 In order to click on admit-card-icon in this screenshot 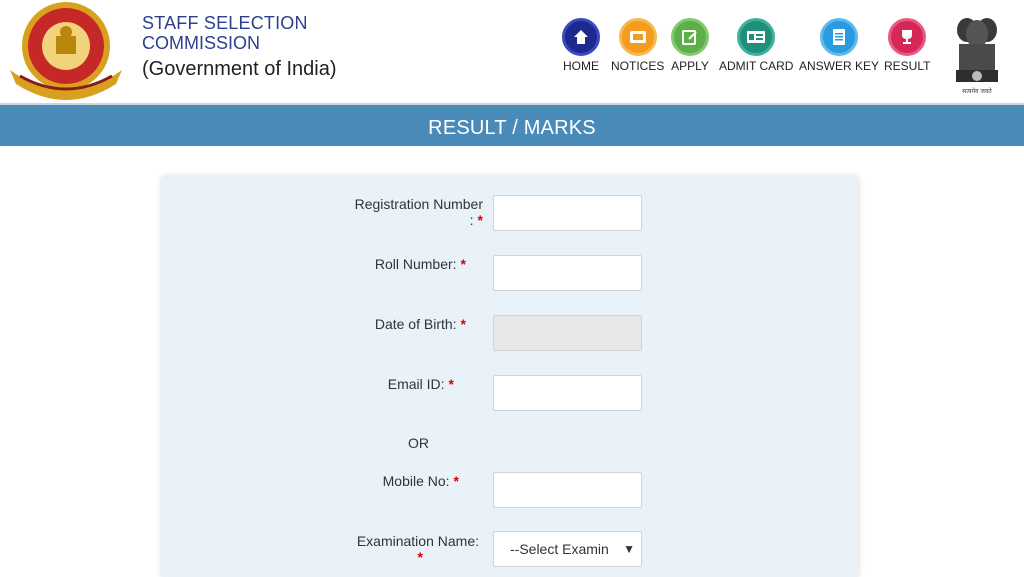, I will do `click(756, 37)`.